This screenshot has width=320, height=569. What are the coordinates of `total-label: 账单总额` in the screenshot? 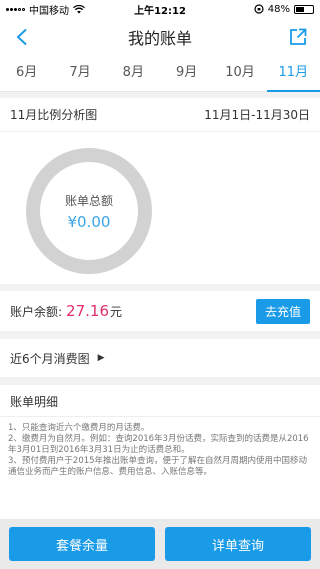 It's located at (88, 200).